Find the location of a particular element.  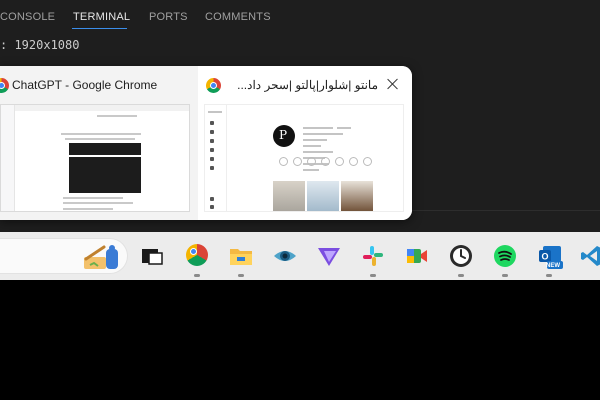

file-explorer-icon is located at coordinates (241, 256).